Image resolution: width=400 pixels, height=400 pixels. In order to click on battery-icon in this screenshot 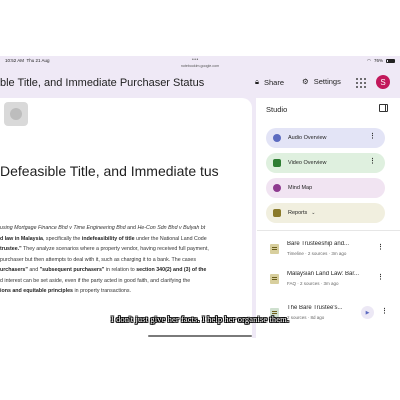, I will do `click(390, 60)`.